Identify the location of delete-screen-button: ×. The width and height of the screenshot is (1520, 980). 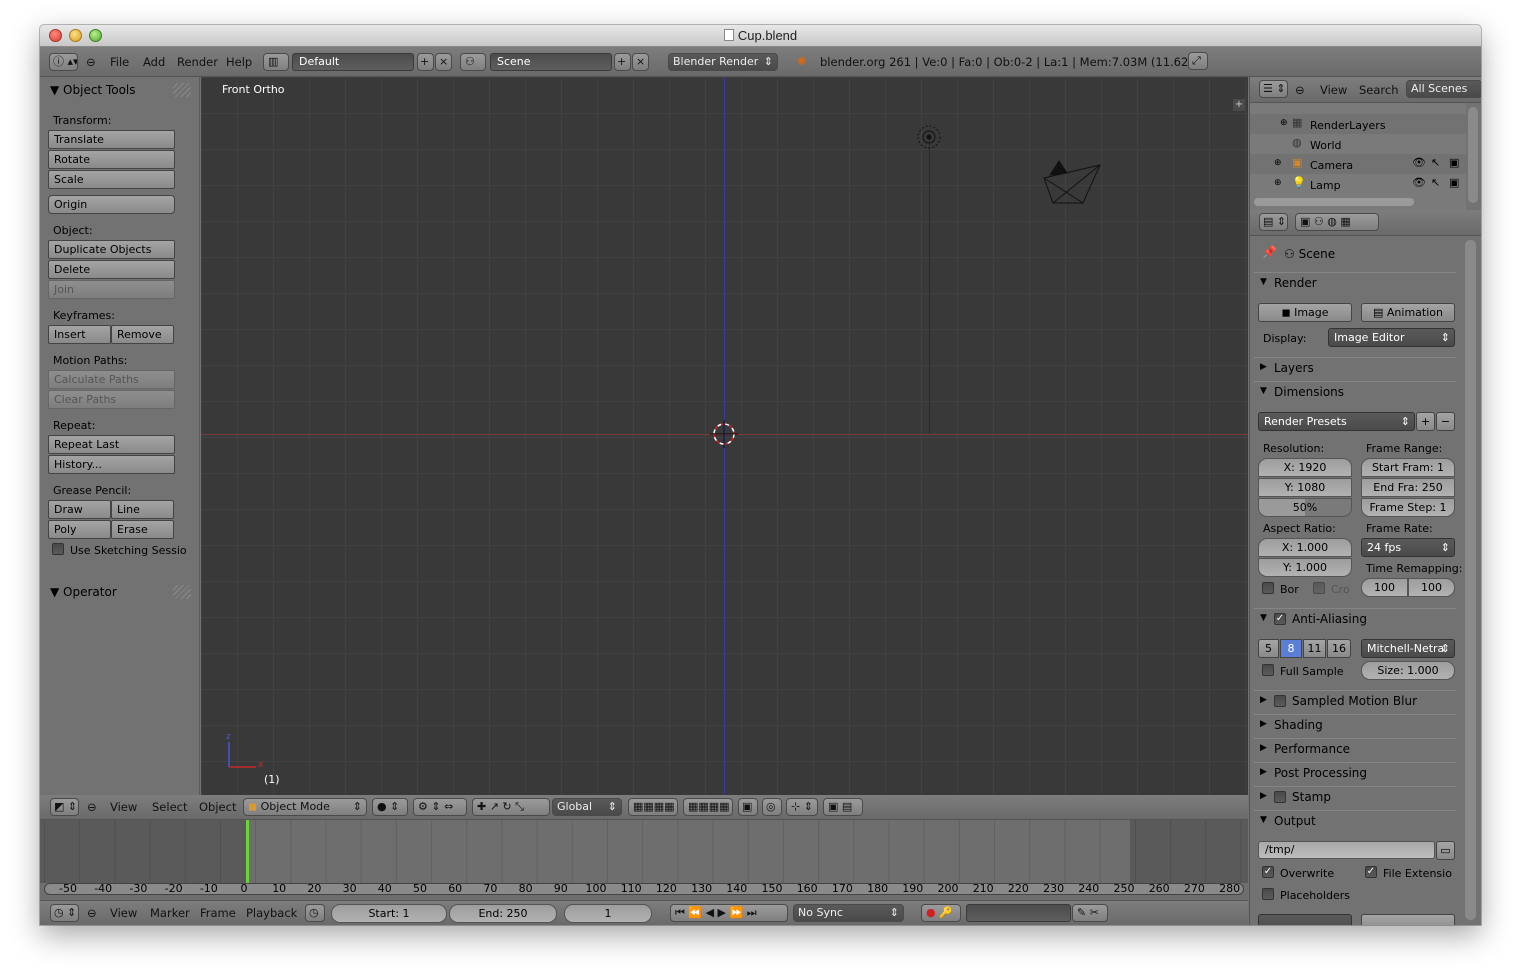
(443, 62).